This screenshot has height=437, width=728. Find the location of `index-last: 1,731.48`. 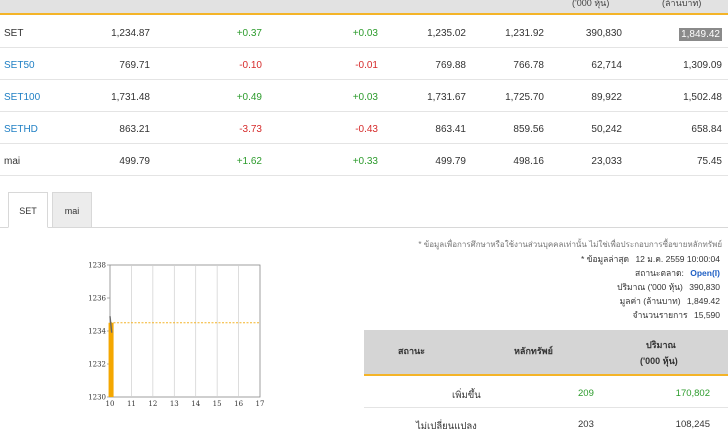

index-last: 1,731.48 is located at coordinates (130, 97).